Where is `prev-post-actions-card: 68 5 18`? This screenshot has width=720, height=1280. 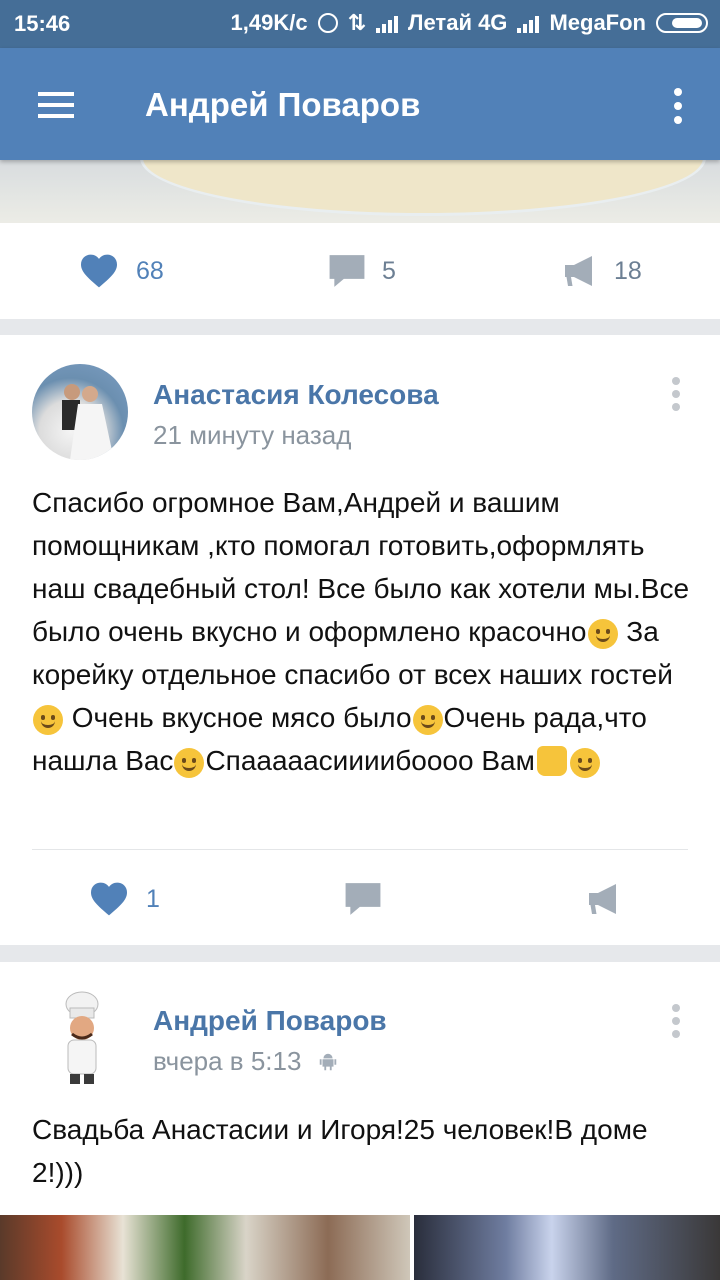 prev-post-actions-card: 68 5 18 is located at coordinates (360, 271).